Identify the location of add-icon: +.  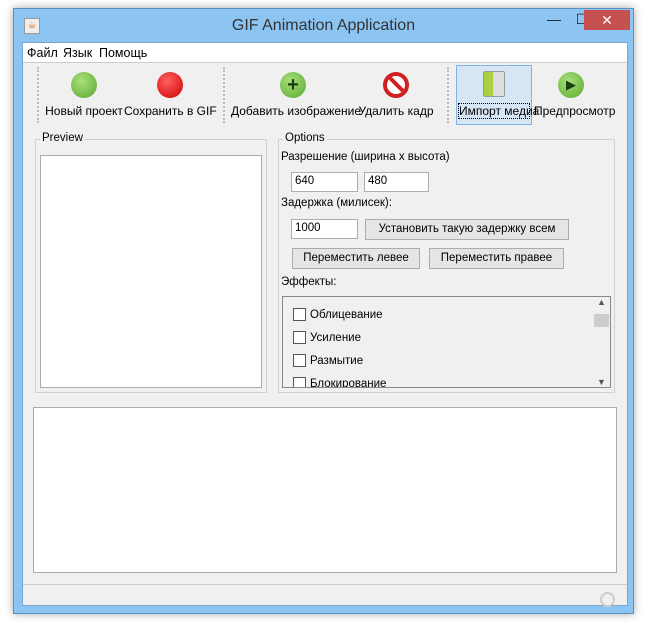
(293, 85).